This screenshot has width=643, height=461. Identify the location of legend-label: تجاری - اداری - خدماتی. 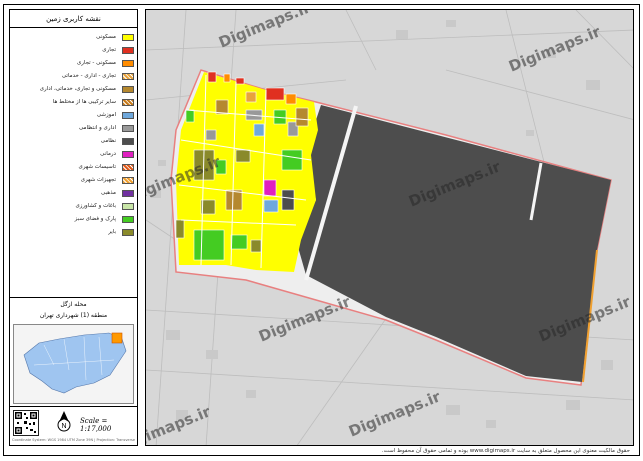
(88, 76).